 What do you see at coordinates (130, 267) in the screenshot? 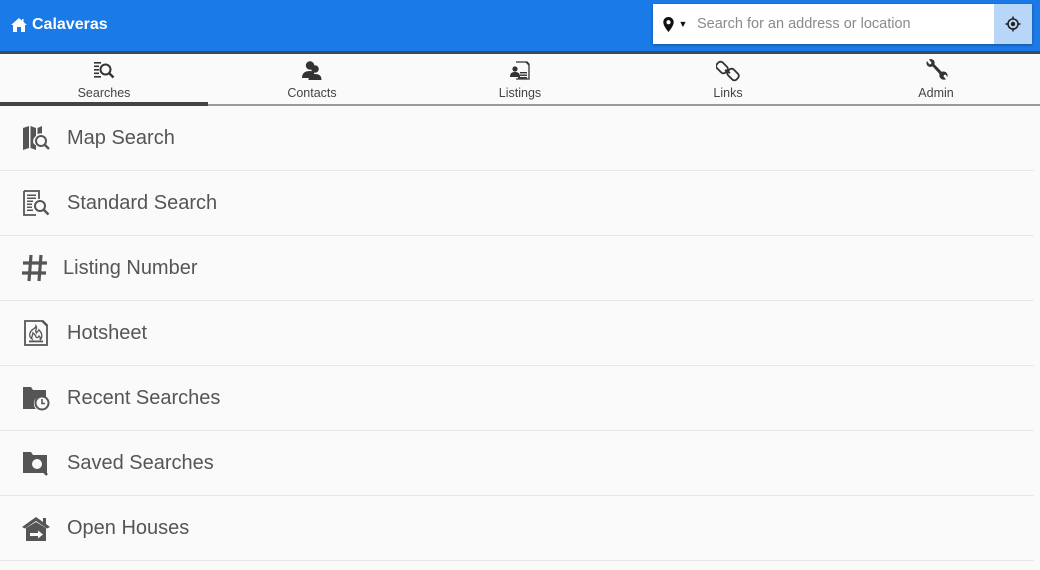
I see `menu-item-label: Listing Number` at bounding box center [130, 267].